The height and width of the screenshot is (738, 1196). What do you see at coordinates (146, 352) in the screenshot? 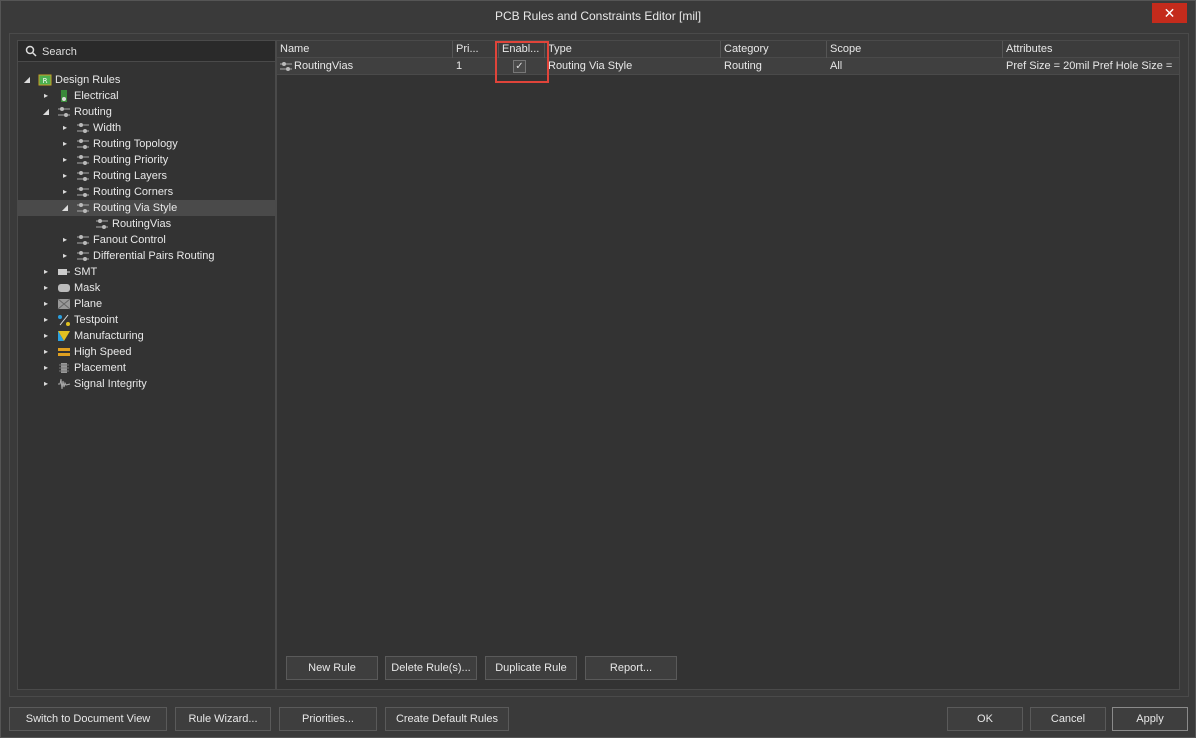
I see `tree-item-high-speed: ▸ High Speed` at bounding box center [146, 352].